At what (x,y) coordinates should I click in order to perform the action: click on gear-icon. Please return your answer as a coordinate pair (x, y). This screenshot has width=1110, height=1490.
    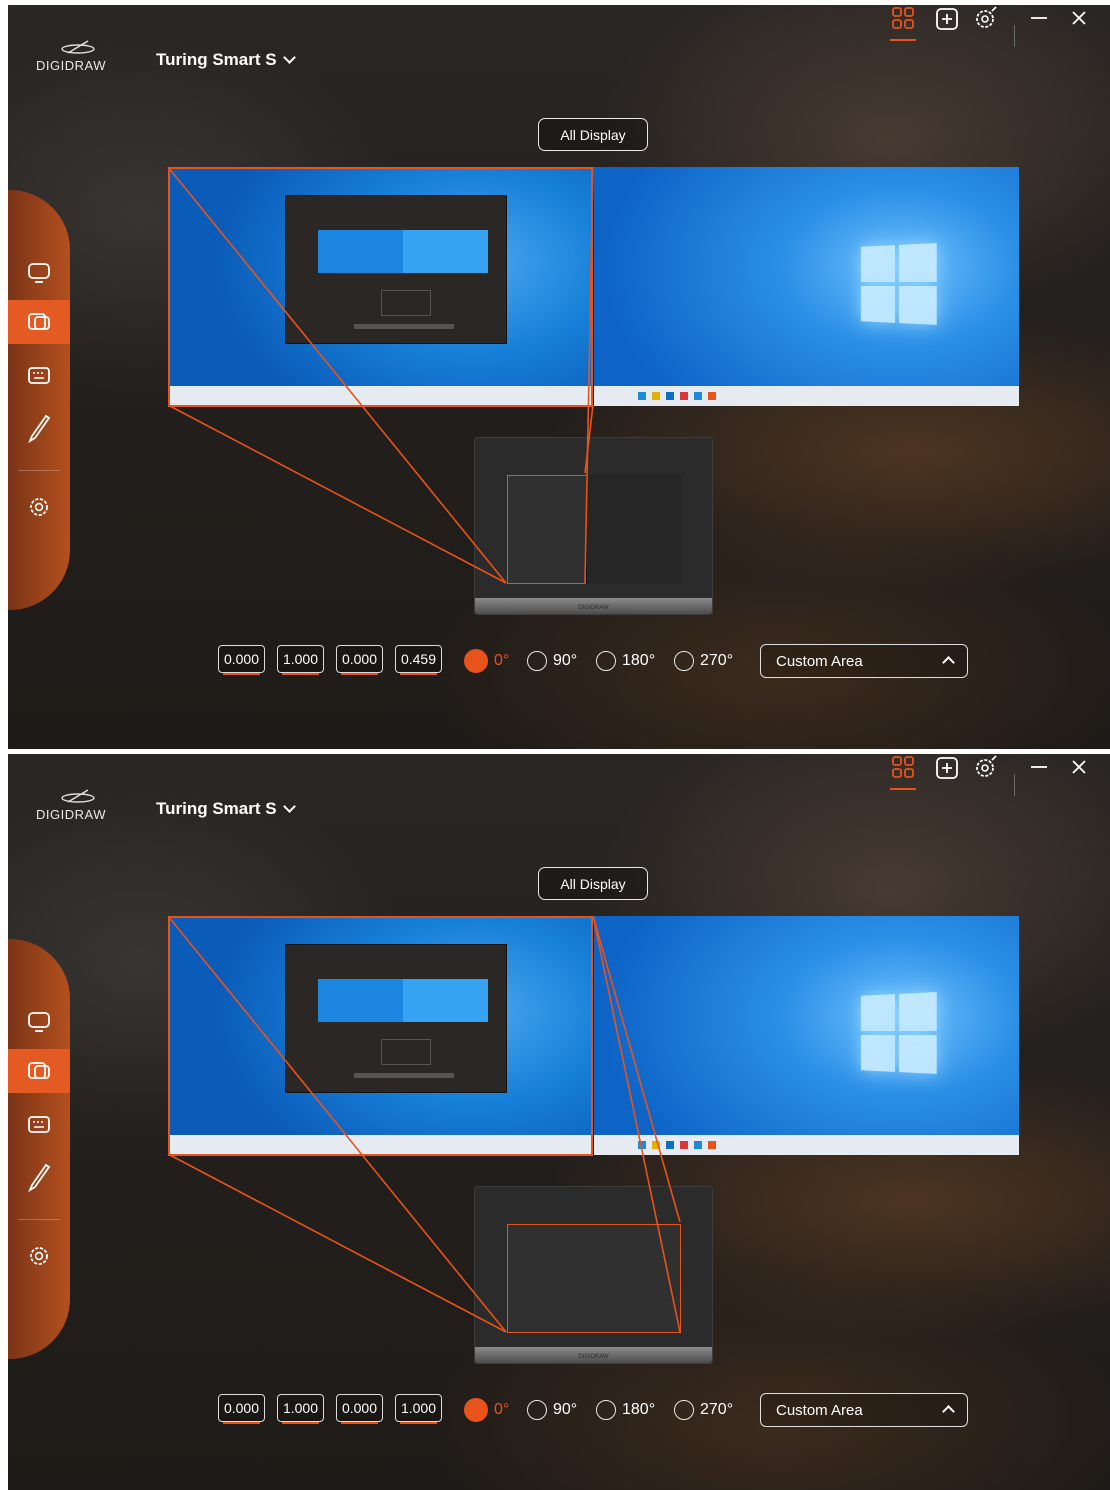
    Looking at the image, I should click on (39, 1256).